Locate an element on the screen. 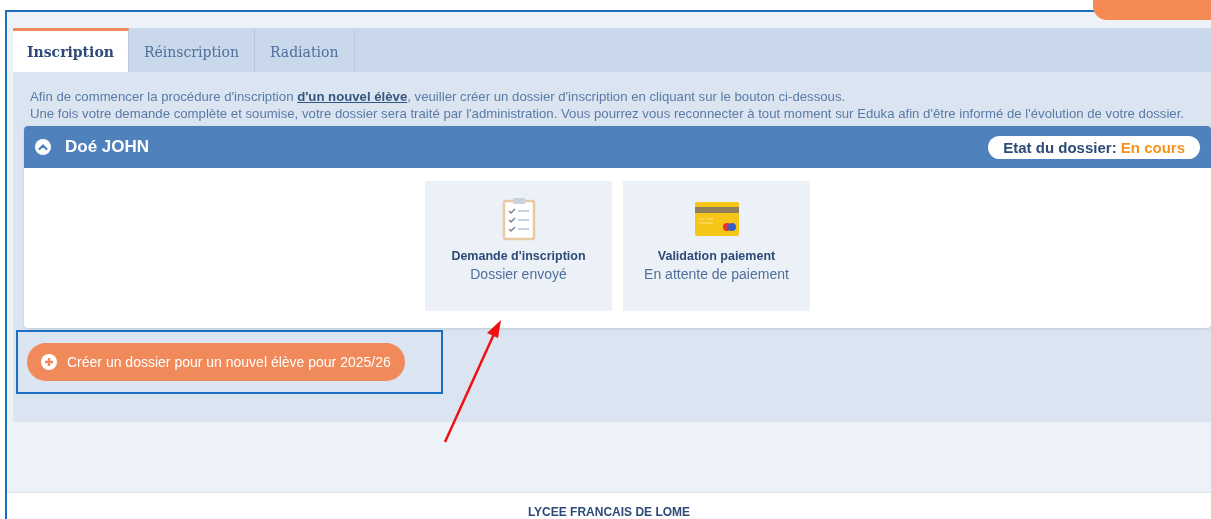  student-name: Doé JOHN is located at coordinates (107, 147).